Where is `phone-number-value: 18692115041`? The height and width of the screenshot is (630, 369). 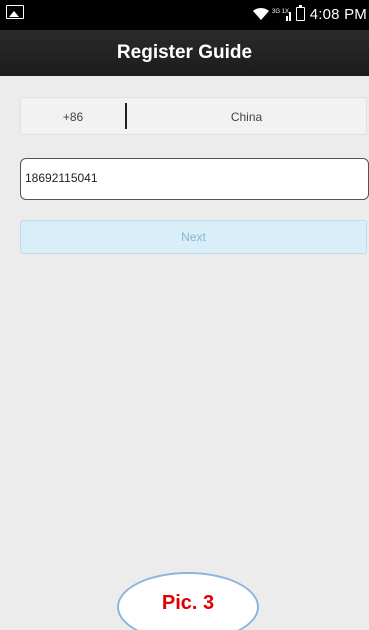
phone-number-value: 18692115041 is located at coordinates (61, 178).